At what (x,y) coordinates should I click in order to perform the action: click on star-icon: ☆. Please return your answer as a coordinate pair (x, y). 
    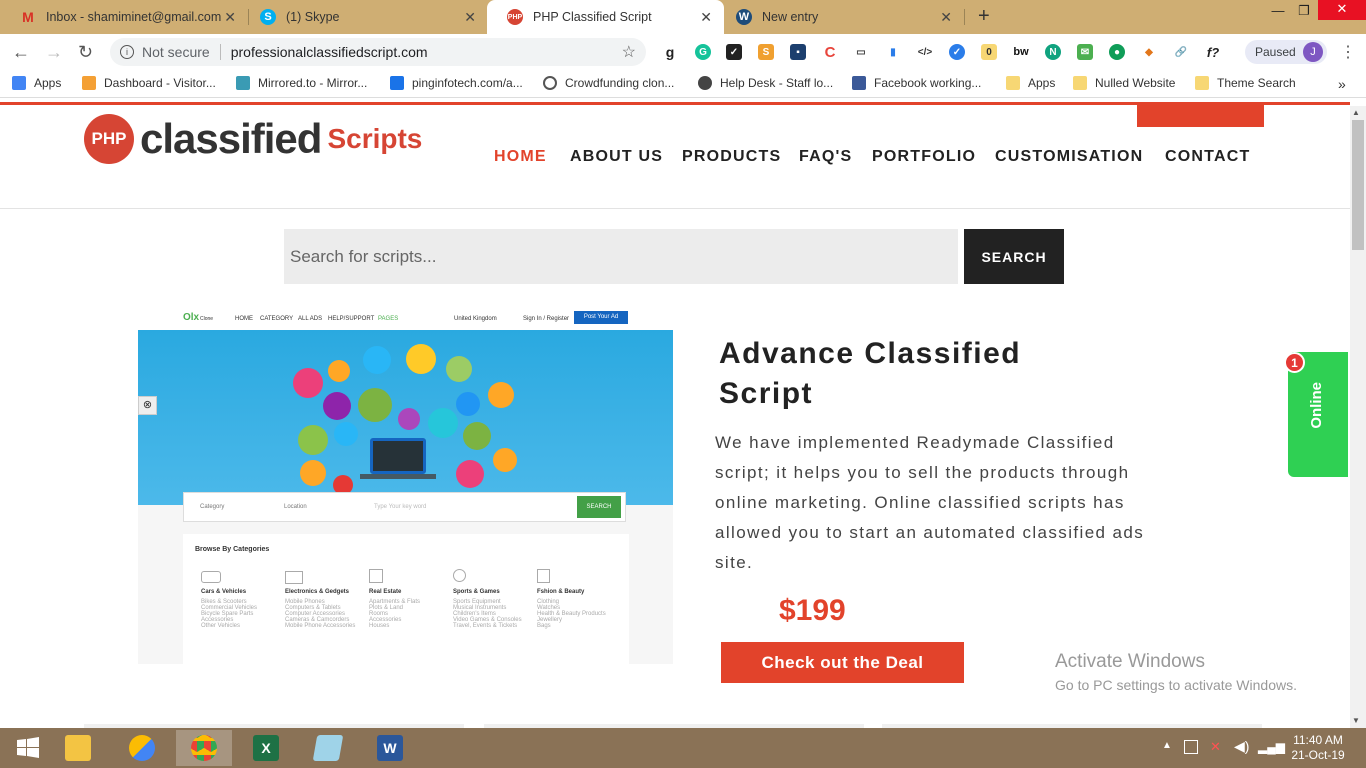
    Looking at the image, I should click on (629, 52).